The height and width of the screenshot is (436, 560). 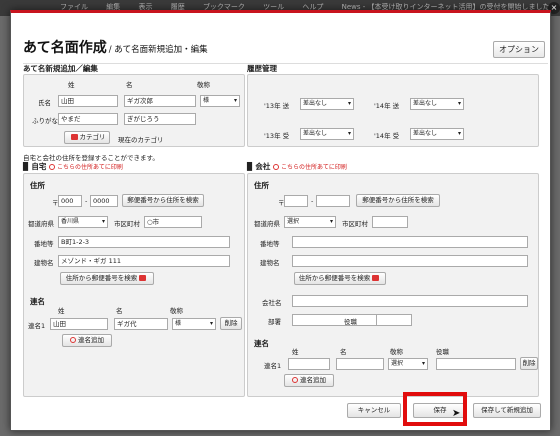 I want to click on city-input: ○市, so click(x=173, y=222).